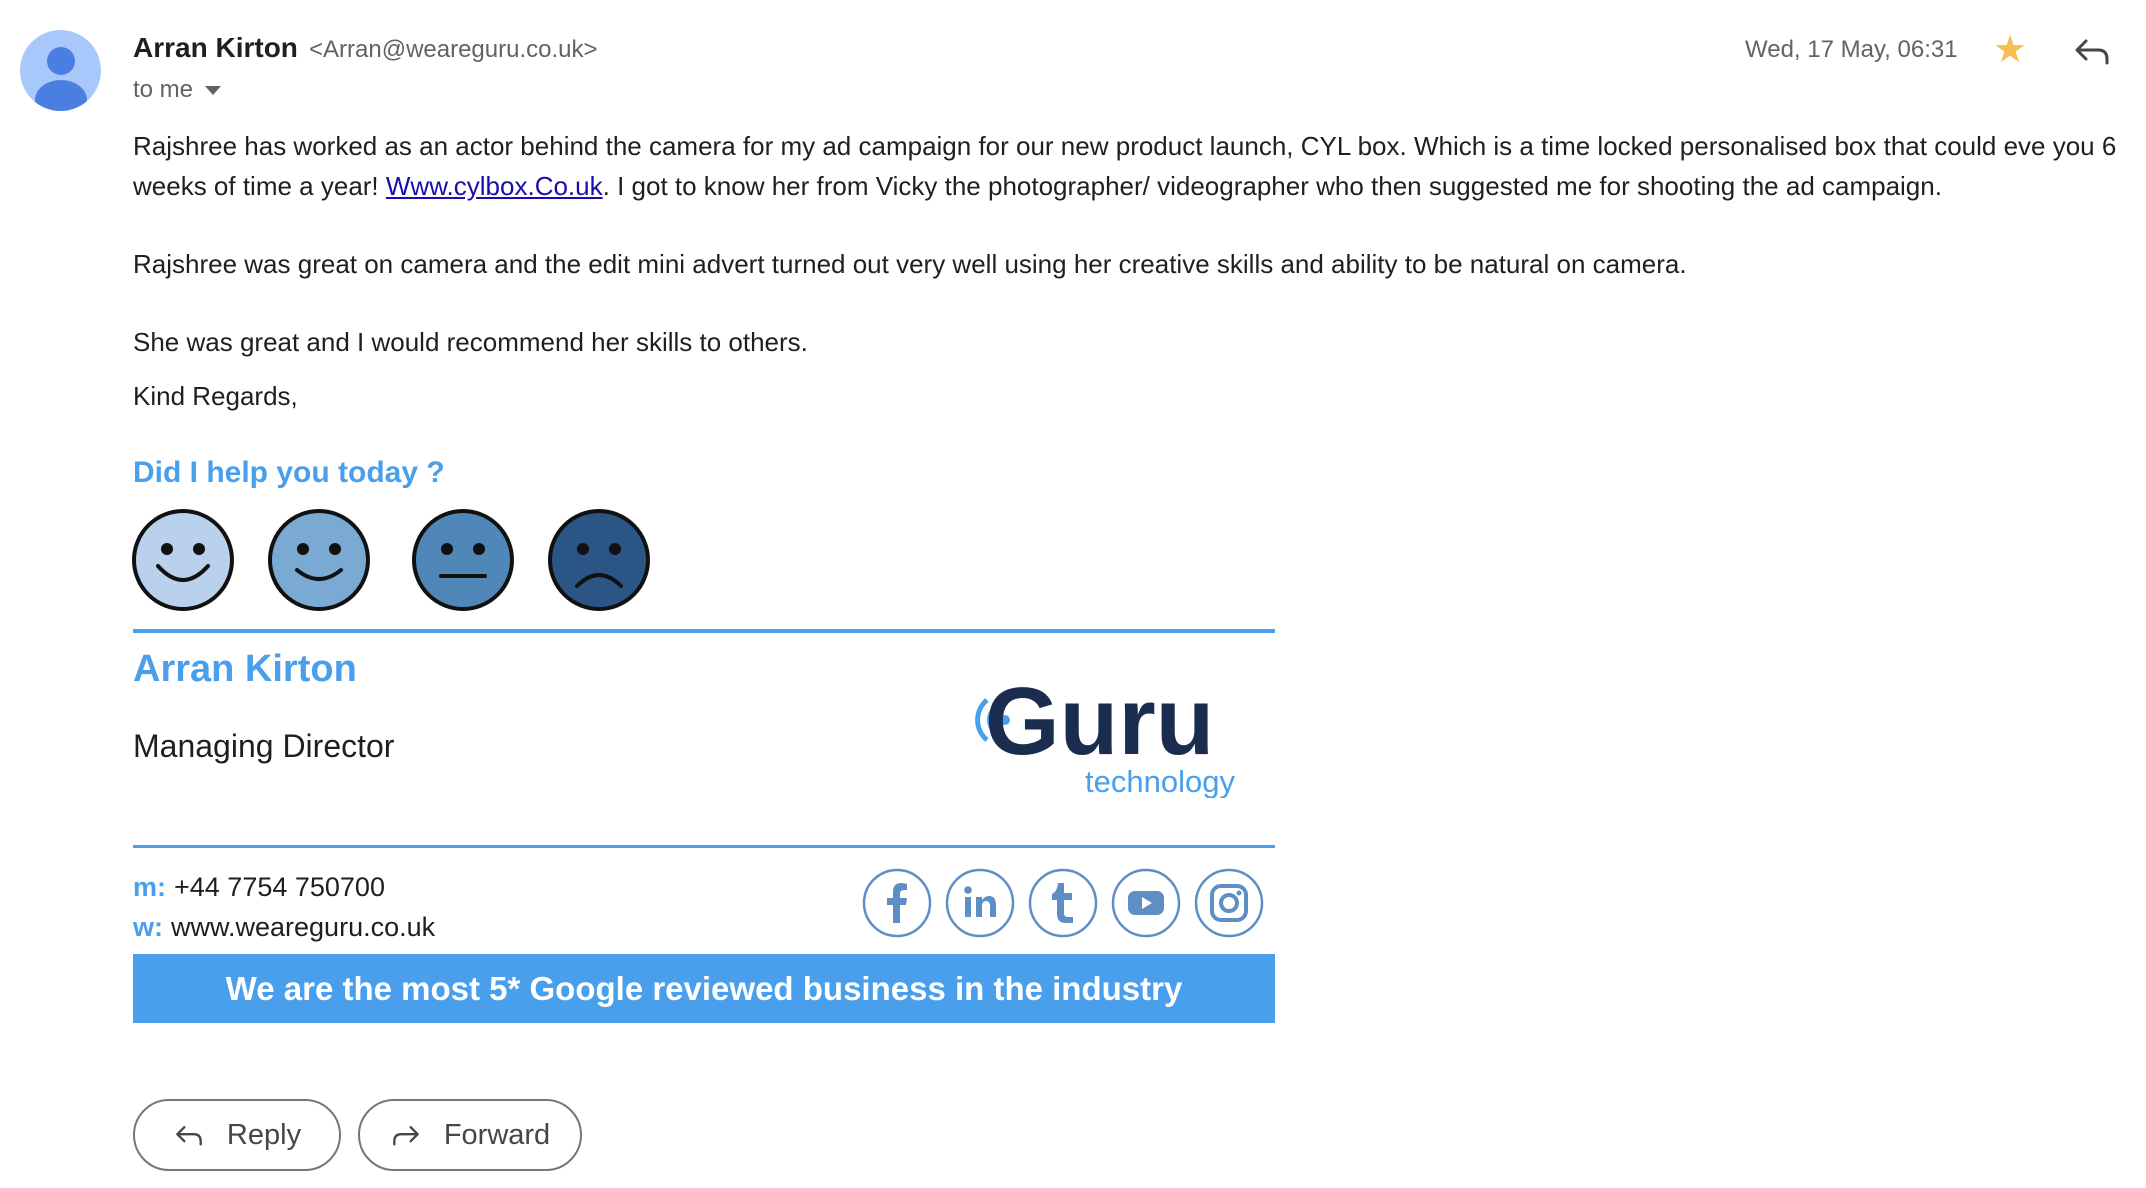  What do you see at coordinates (264, 1134) in the screenshot?
I see `reply-label: Reply` at bounding box center [264, 1134].